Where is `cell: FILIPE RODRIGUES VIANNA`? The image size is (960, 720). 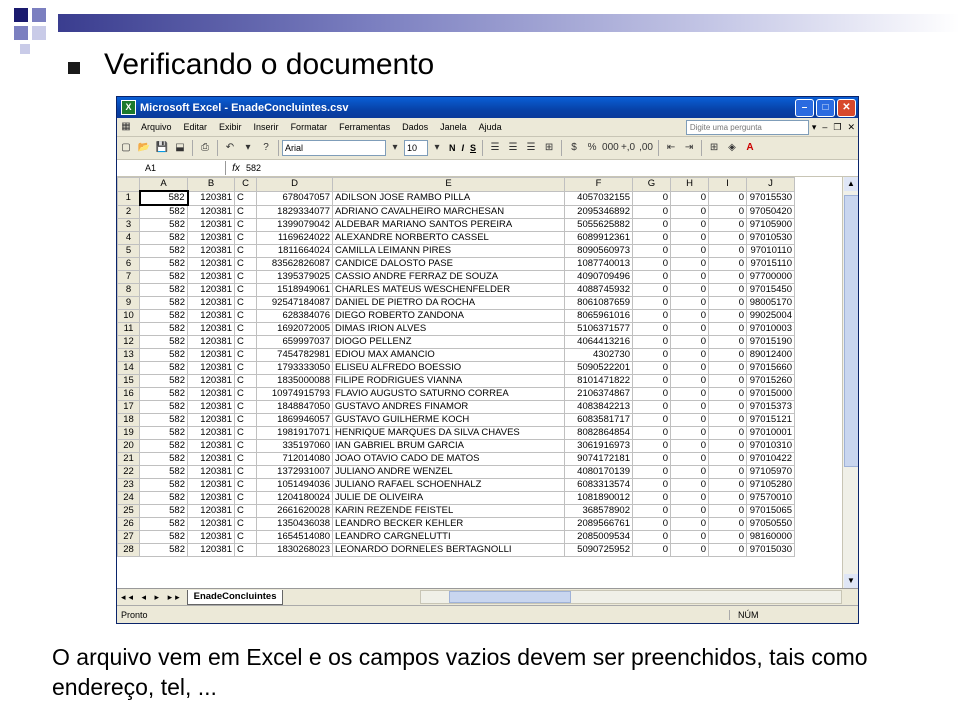 cell: FILIPE RODRIGUES VIANNA is located at coordinates (448, 381).